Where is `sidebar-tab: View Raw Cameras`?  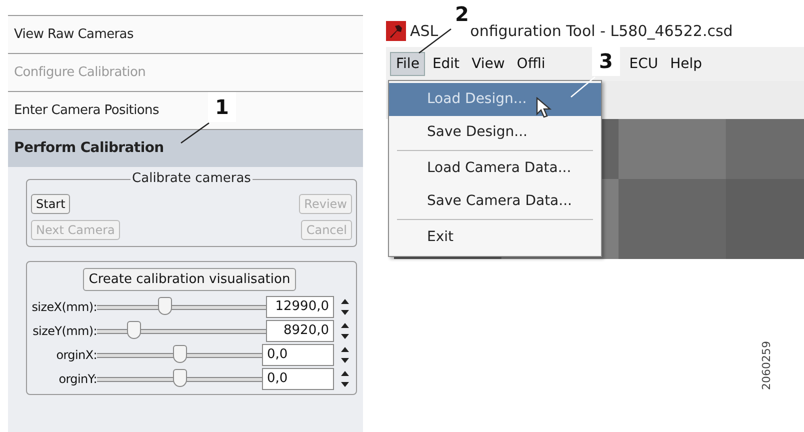 sidebar-tab: View Raw Cameras is located at coordinates (185, 34).